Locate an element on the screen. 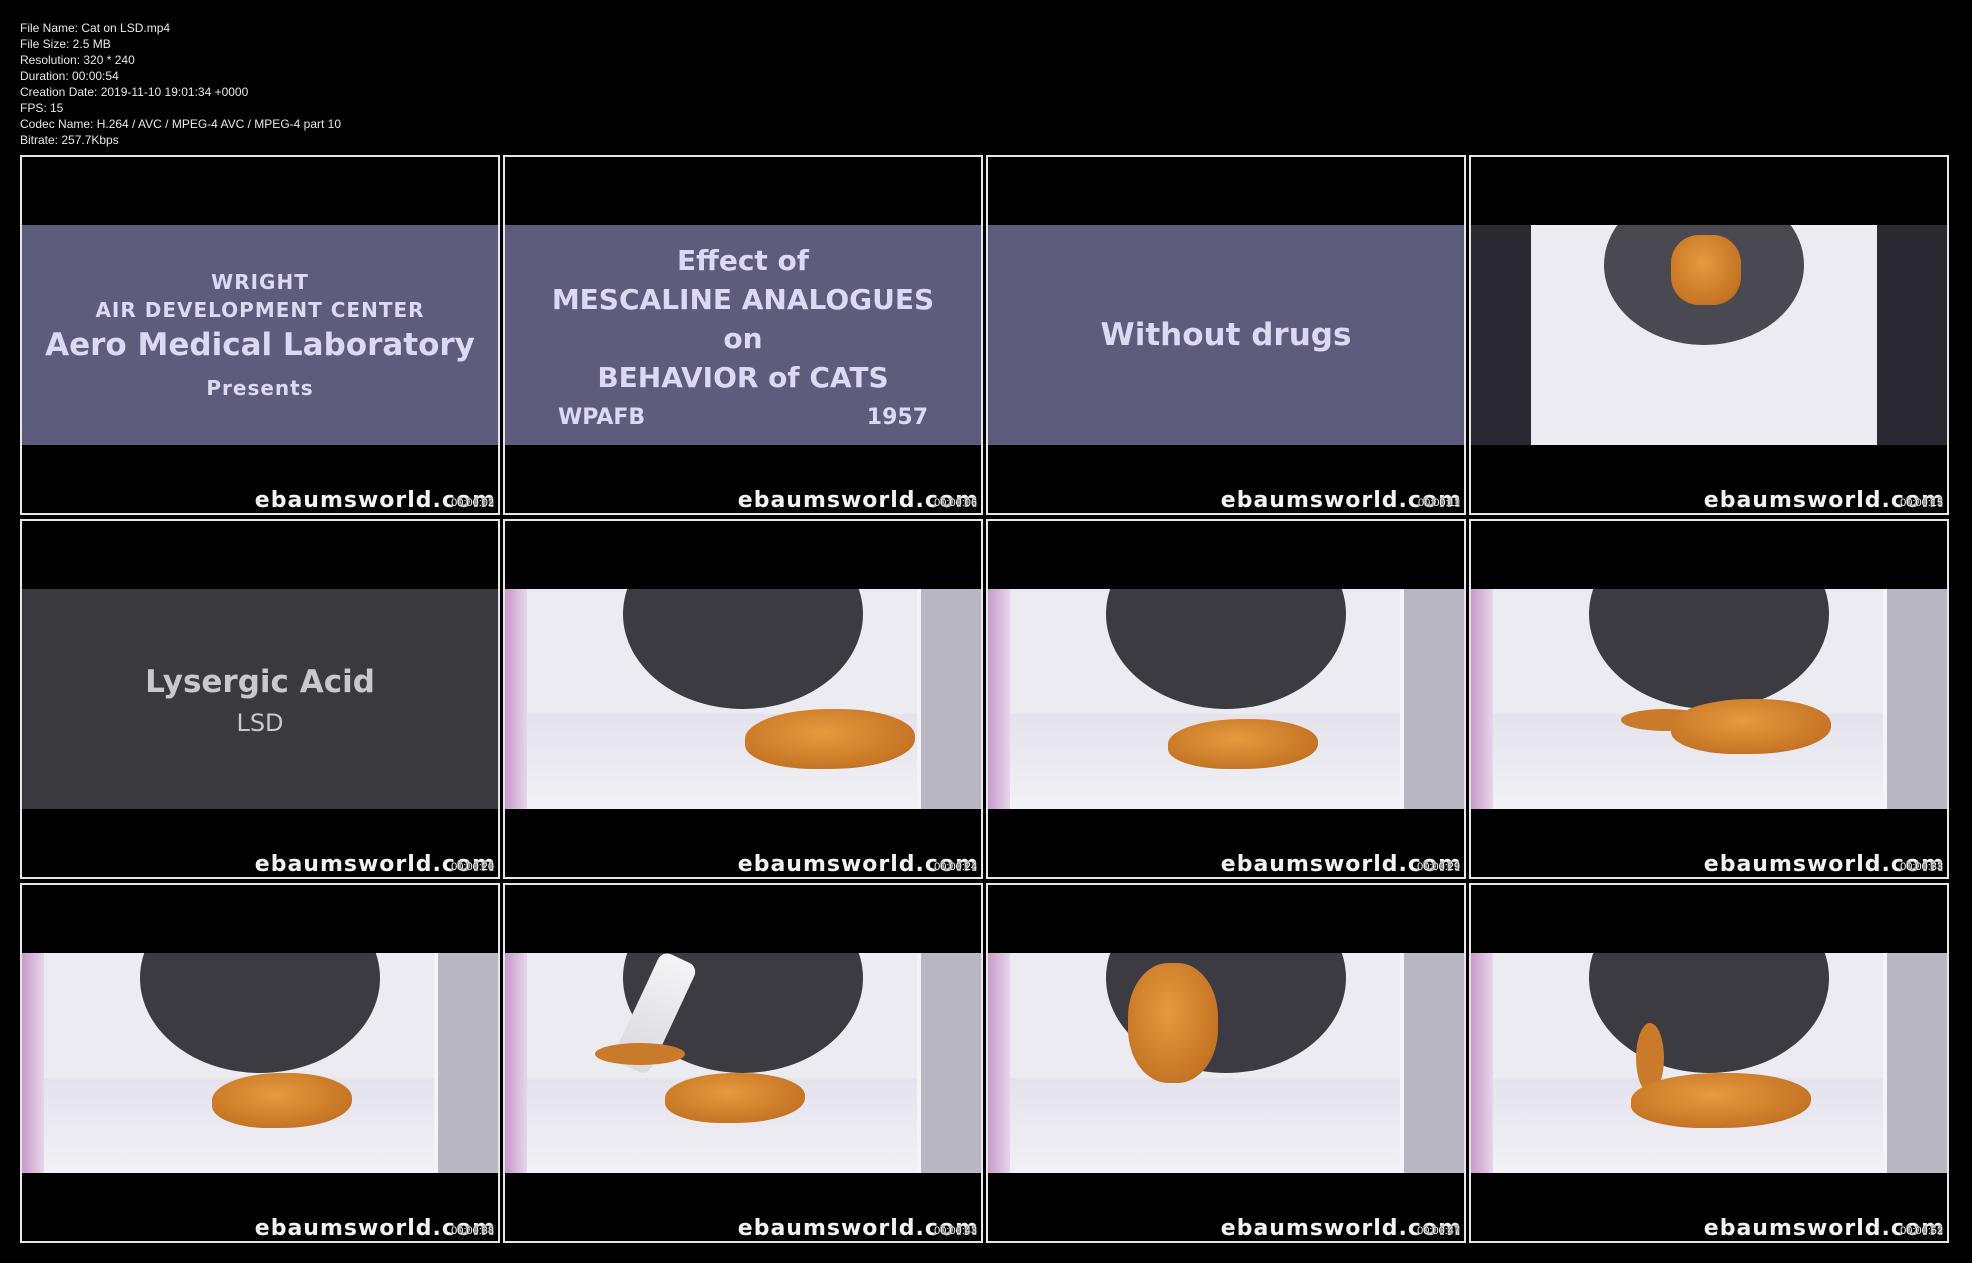 This screenshot has height=1263, width=1972. cat-tail is located at coordinates (640, 1054).